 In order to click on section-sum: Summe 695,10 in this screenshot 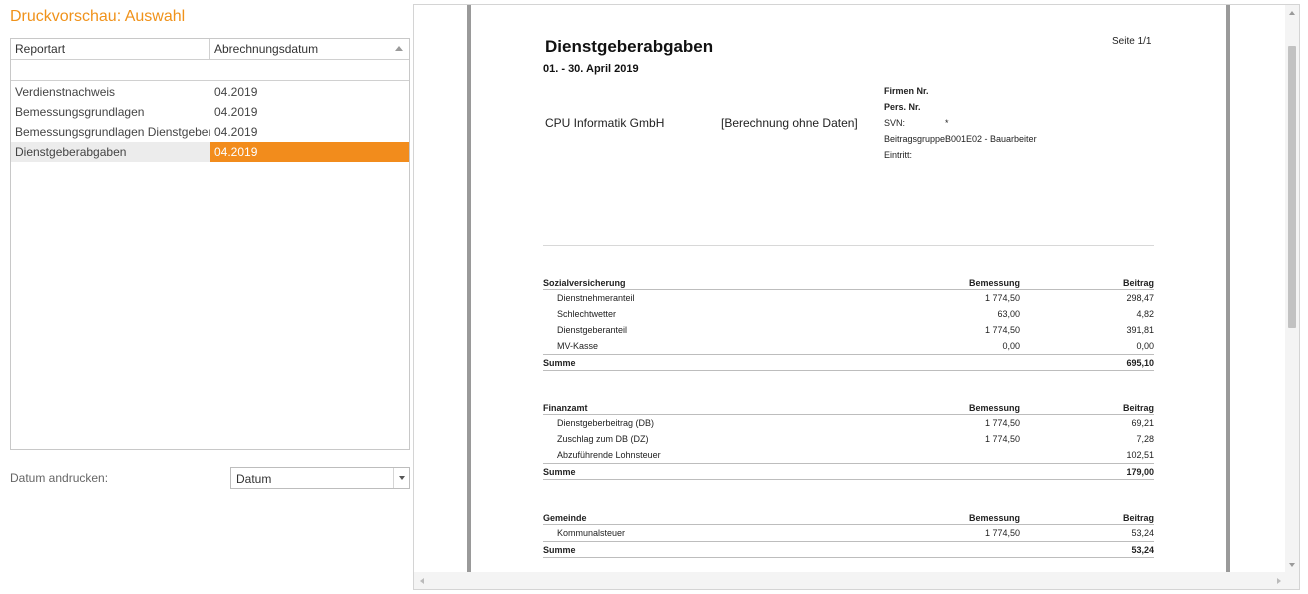, I will do `click(848, 362)`.